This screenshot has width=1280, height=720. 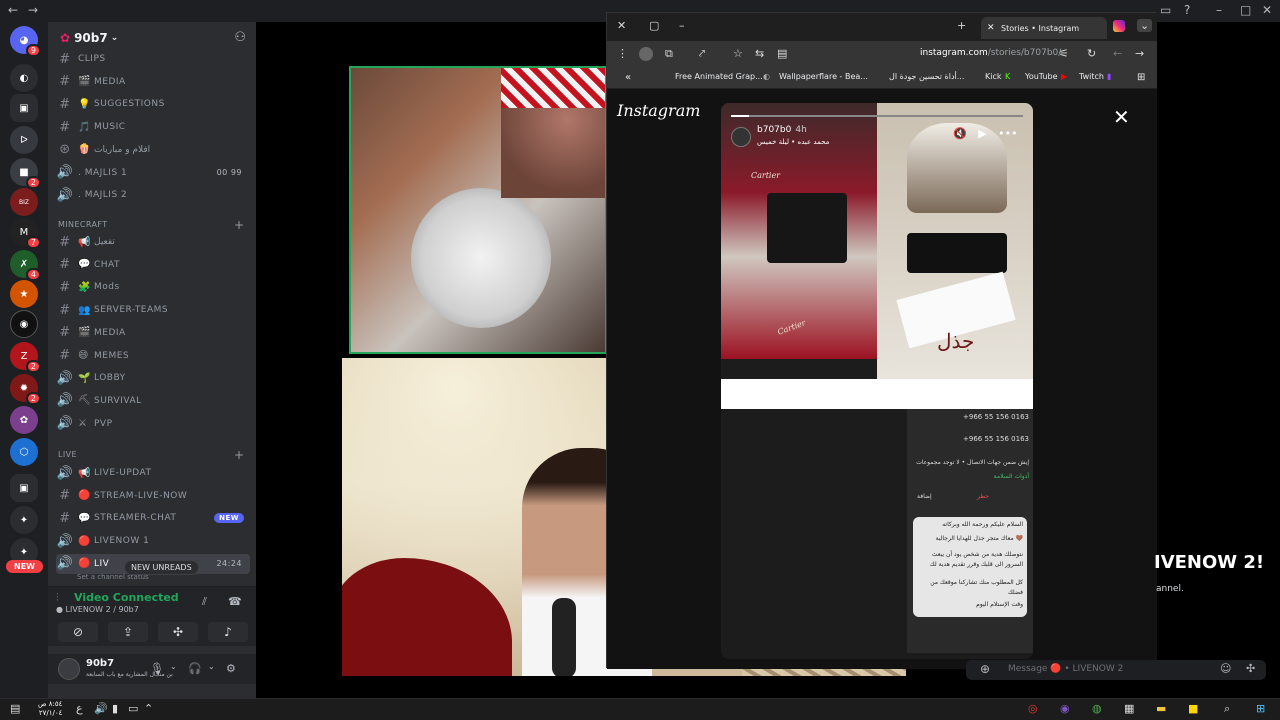 I want to click on headphones-icon: 🎧, so click(x=195, y=668).